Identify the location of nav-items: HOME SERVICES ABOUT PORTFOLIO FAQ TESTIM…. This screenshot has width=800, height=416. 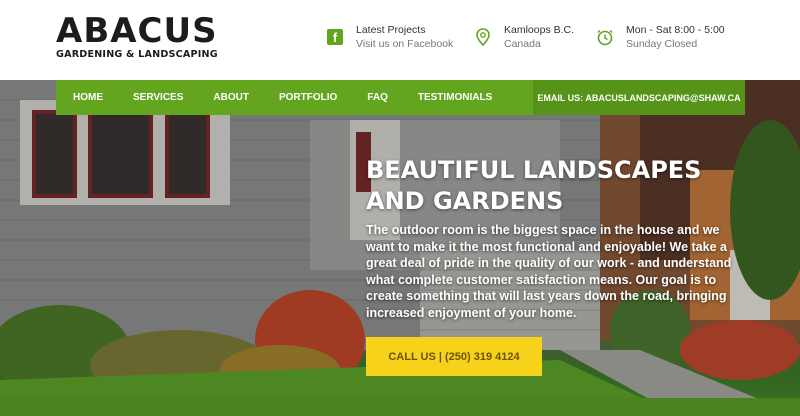
(297, 97).